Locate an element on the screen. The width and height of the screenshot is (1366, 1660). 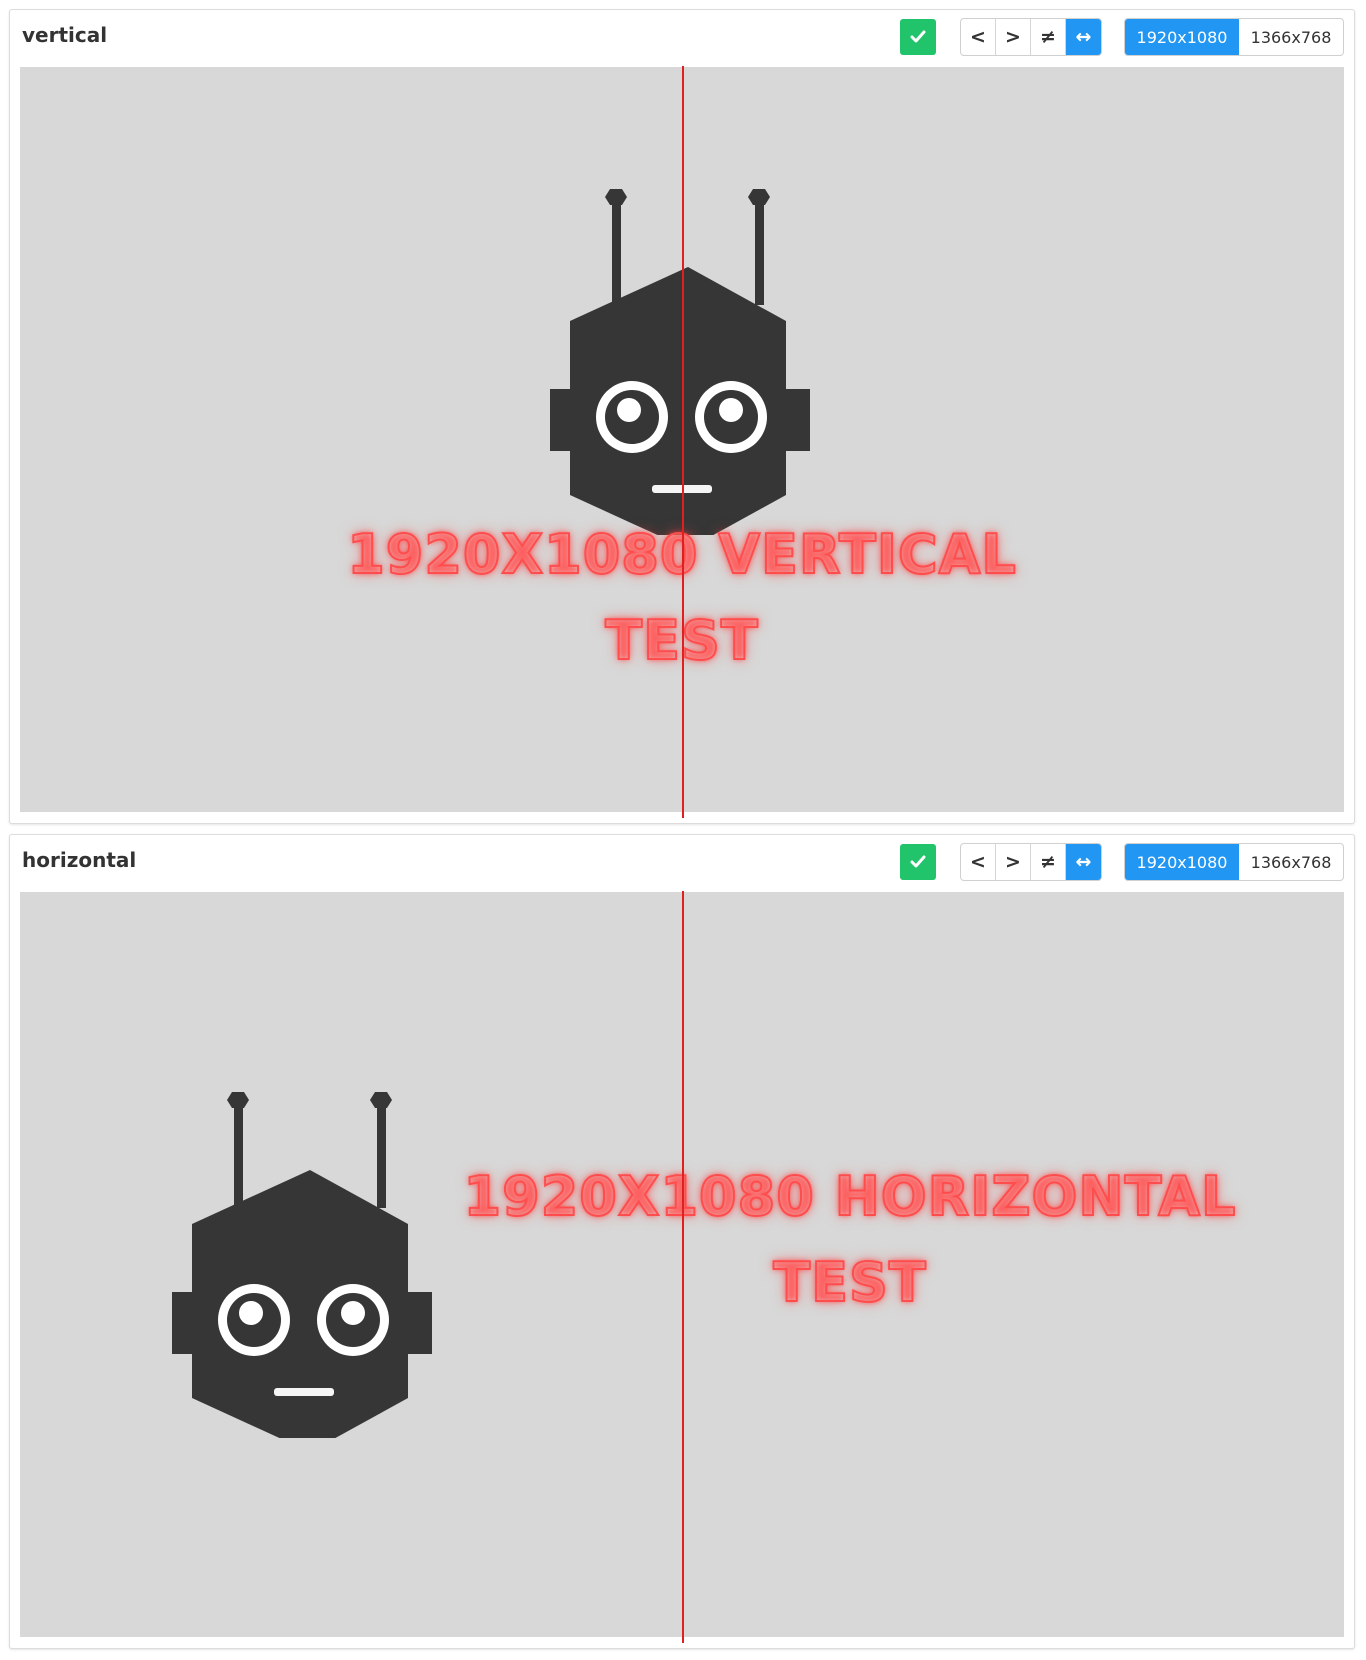
panel-header: horizontal < > ≠ ↔ 1920x1080 1366x768 is located at coordinates (682, 862).